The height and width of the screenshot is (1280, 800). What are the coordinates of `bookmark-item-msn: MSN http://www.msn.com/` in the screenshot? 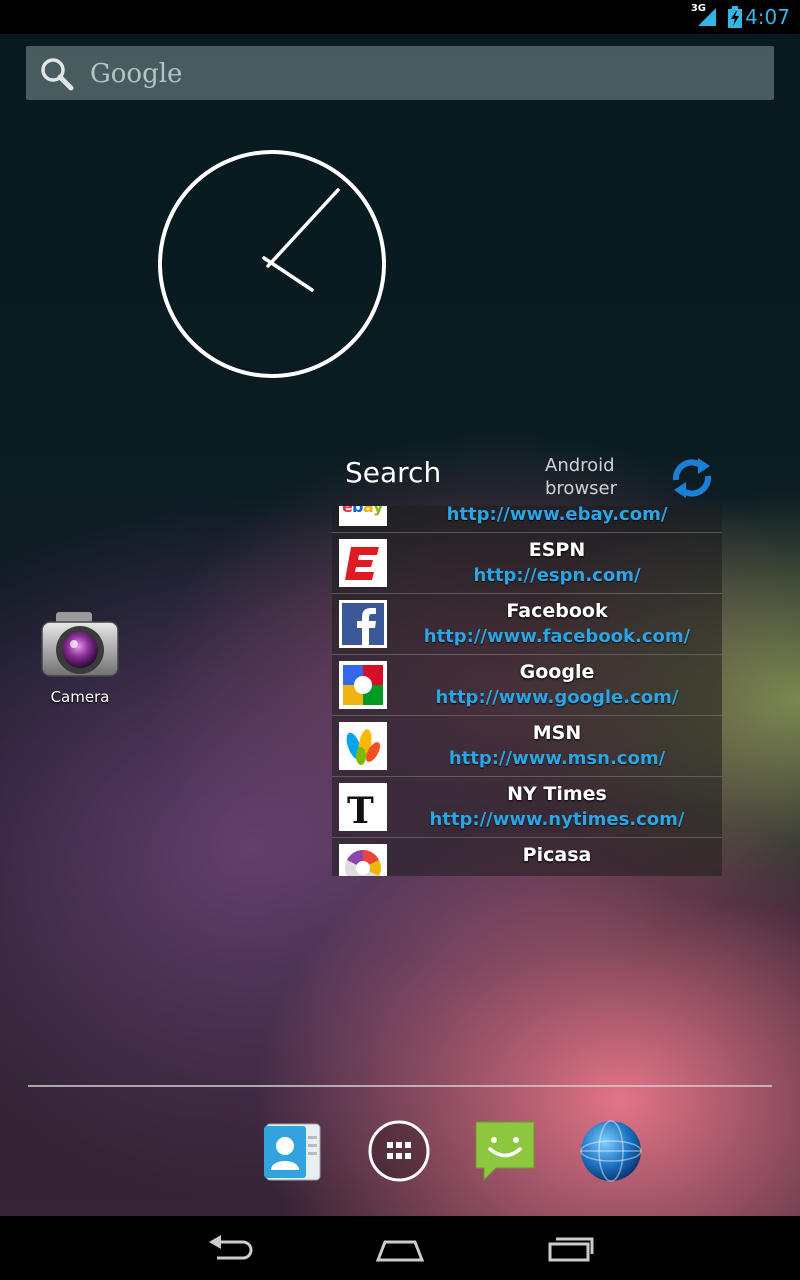 It's located at (527, 746).